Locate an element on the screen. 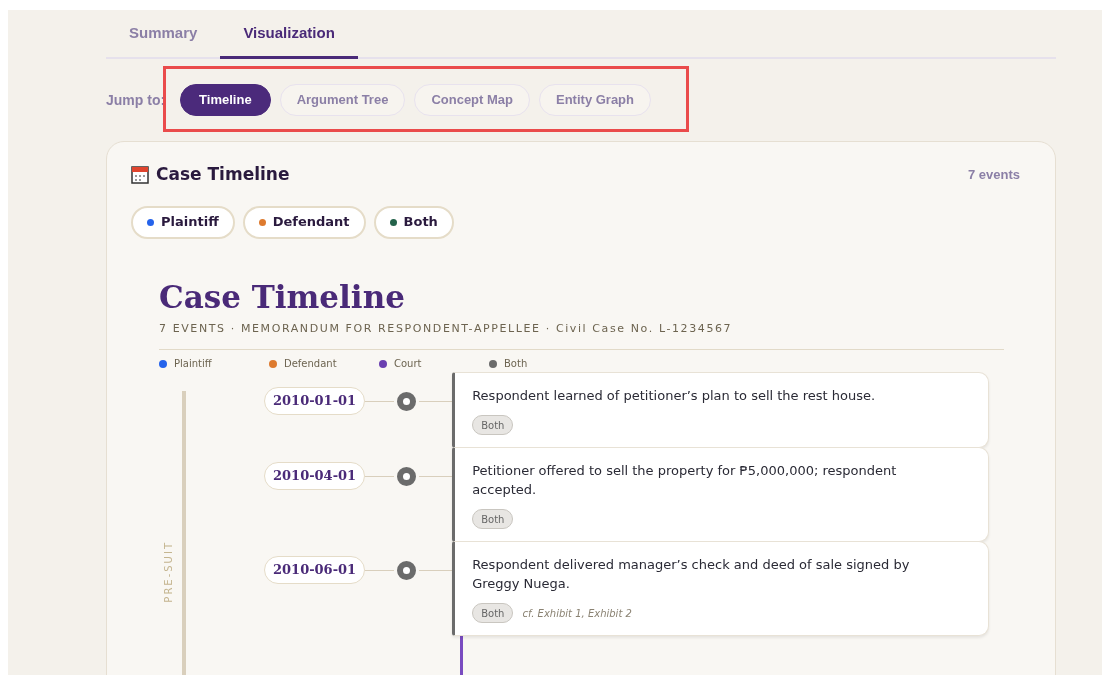 The width and height of the screenshot is (1102, 675). tab: Visualization is located at coordinates (289, 34).